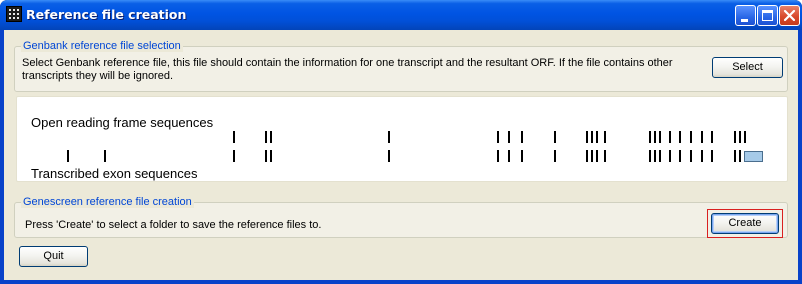 The height and width of the screenshot is (284, 802). I want to click on window-title: Reference file creation, so click(106, 14).